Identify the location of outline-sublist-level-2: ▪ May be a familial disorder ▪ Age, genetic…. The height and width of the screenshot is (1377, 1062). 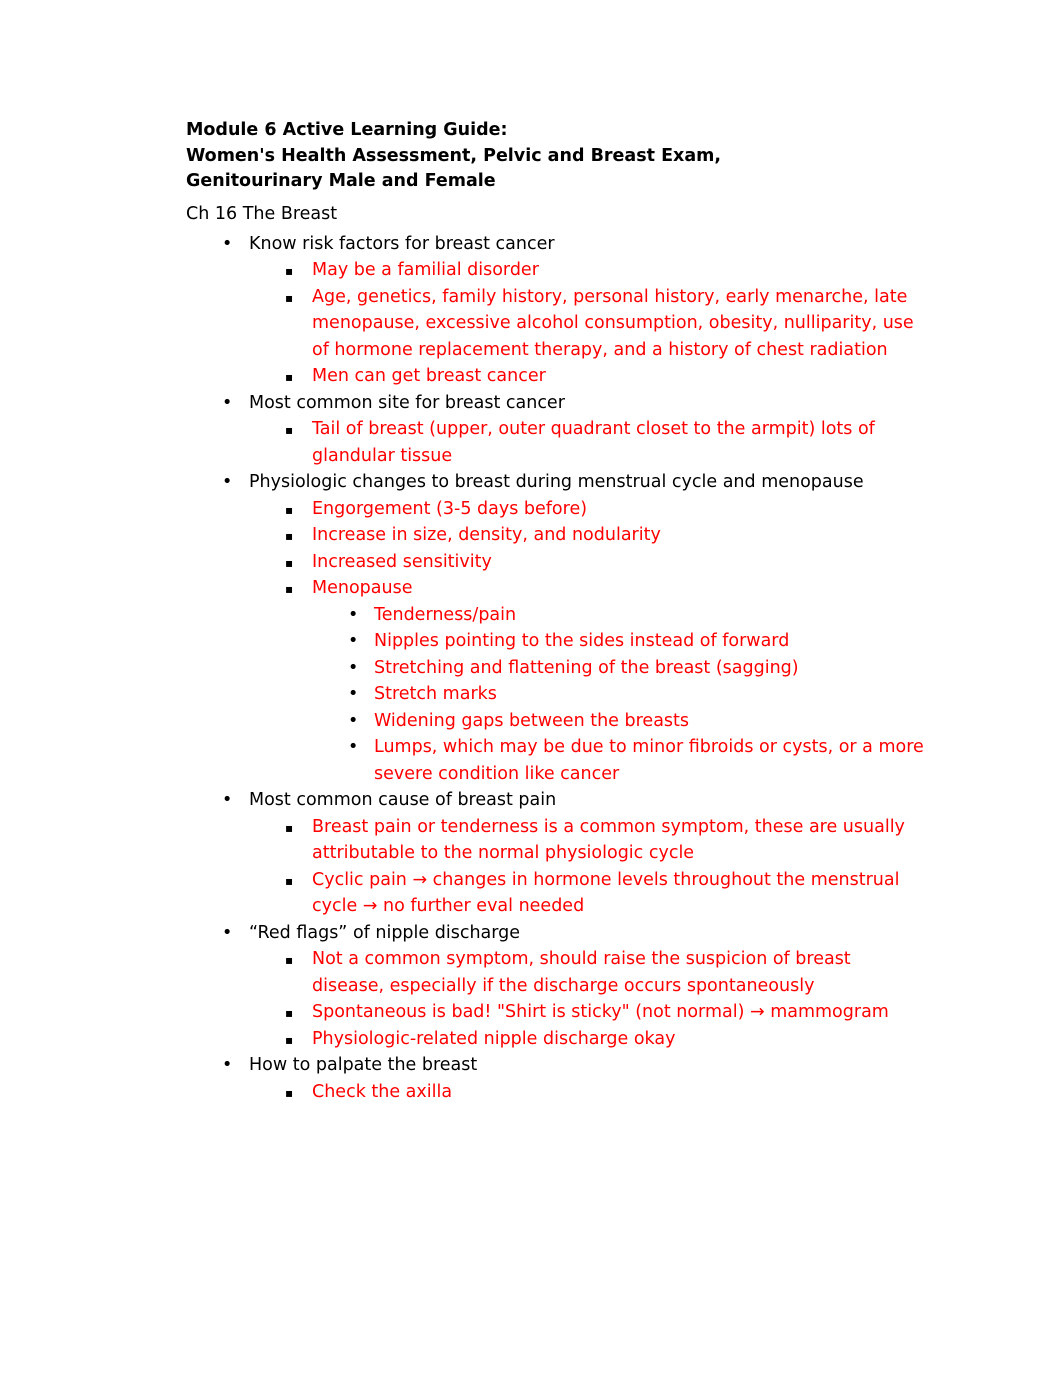
(587, 323).